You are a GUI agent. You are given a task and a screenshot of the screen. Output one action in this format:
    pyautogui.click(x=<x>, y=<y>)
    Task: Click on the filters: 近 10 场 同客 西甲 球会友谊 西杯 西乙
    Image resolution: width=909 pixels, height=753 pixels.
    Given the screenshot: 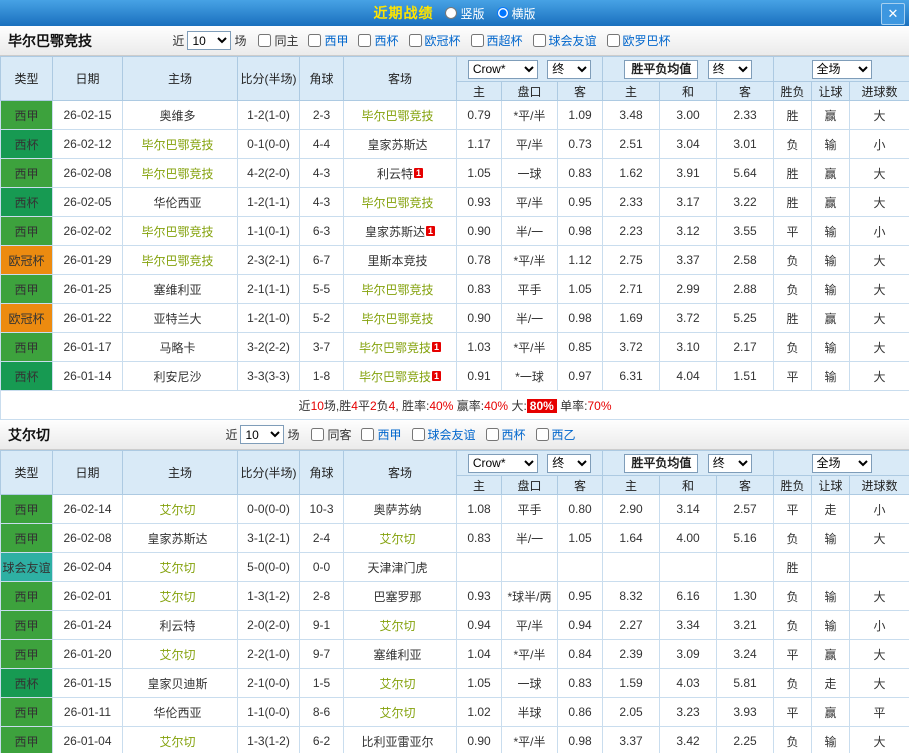 What is the action you would take?
    pyautogui.click(x=400, y=434)
    